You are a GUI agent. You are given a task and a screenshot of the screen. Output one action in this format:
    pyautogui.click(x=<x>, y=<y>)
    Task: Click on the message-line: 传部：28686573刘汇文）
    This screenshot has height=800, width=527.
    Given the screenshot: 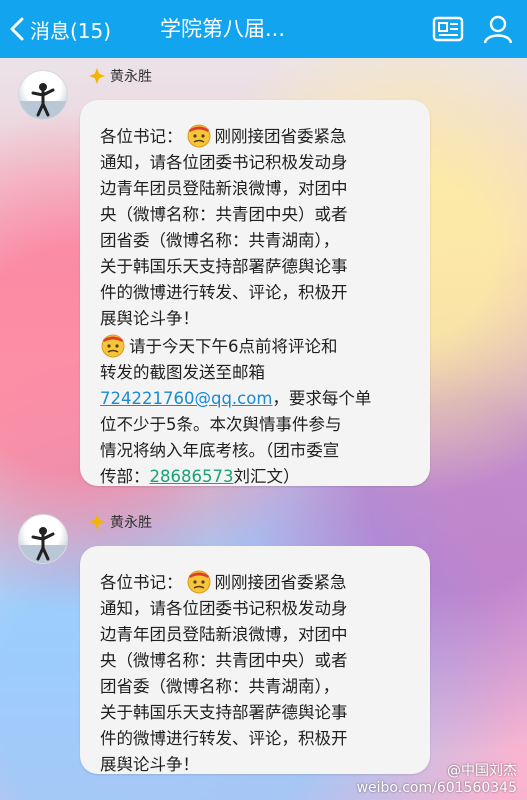 What is the action you would take?
    pyautogui.click(x=256, y=477)
    